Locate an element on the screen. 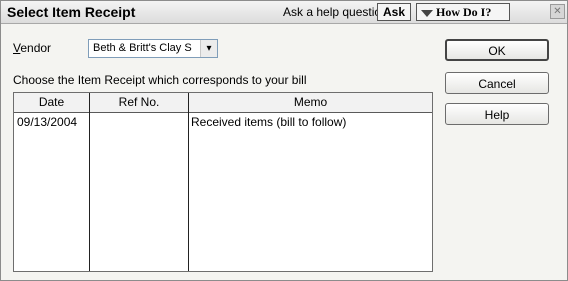 The width and height of the screenshot is (568, 281). cell-memo: Received items (bill to follow) is located at coordinates (269, 122).